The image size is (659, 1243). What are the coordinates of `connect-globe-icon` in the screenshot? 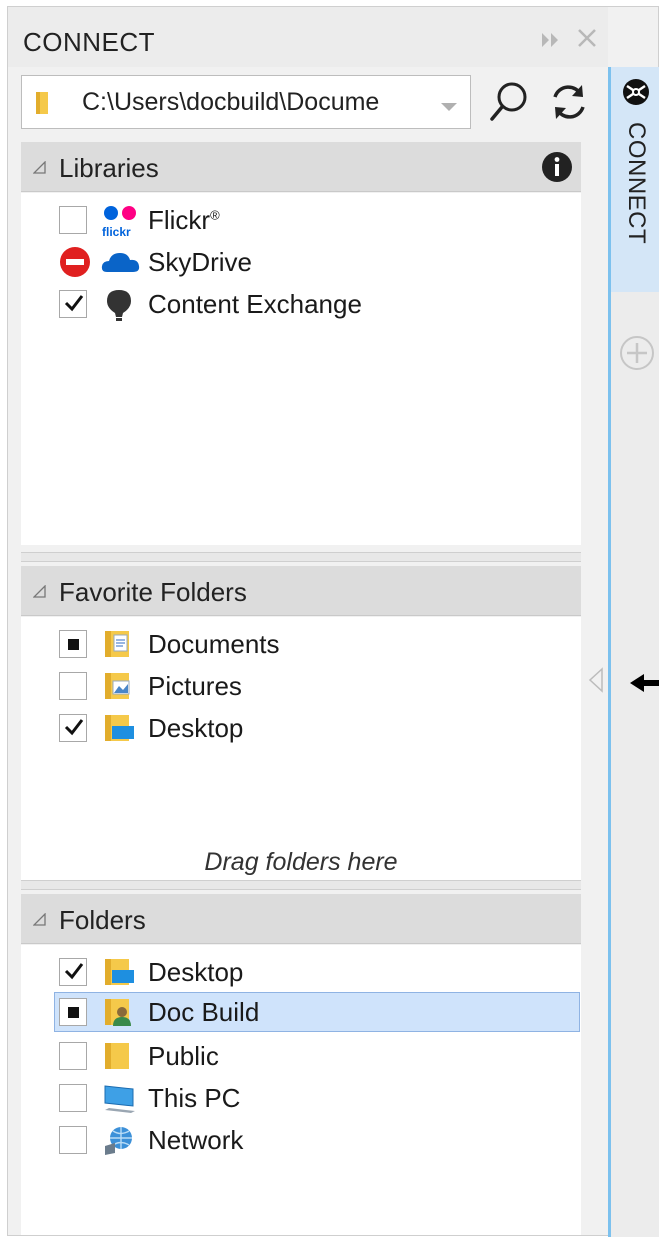 It's located at (636, 94).